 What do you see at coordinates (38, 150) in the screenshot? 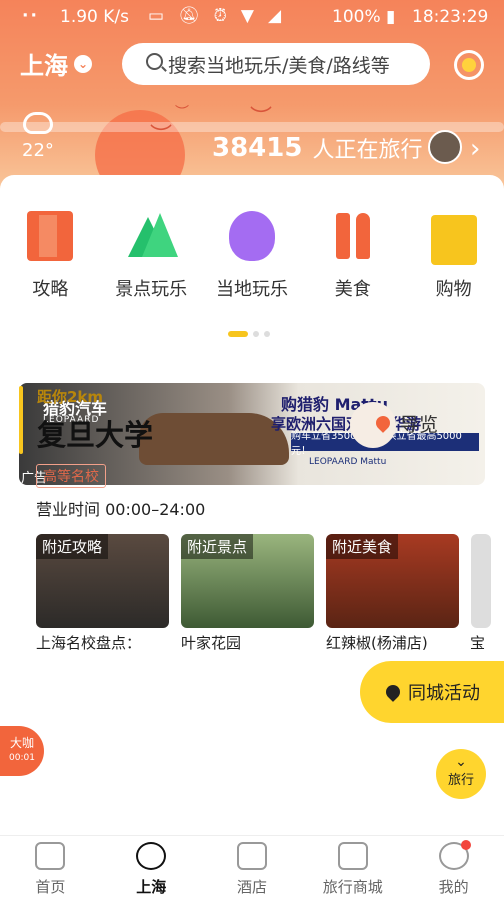
I see `temperature: 22°` at bounding box center [38, 150].